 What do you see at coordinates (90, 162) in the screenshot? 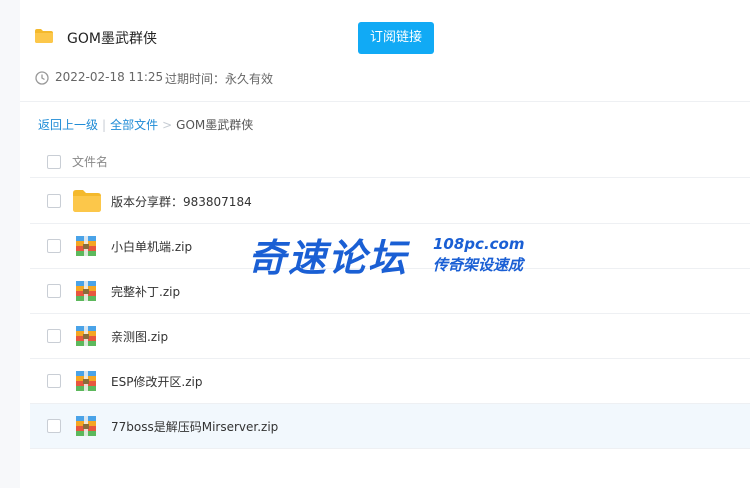
I see `filename-column-header: 文件名` at bounding box center [90, 162].